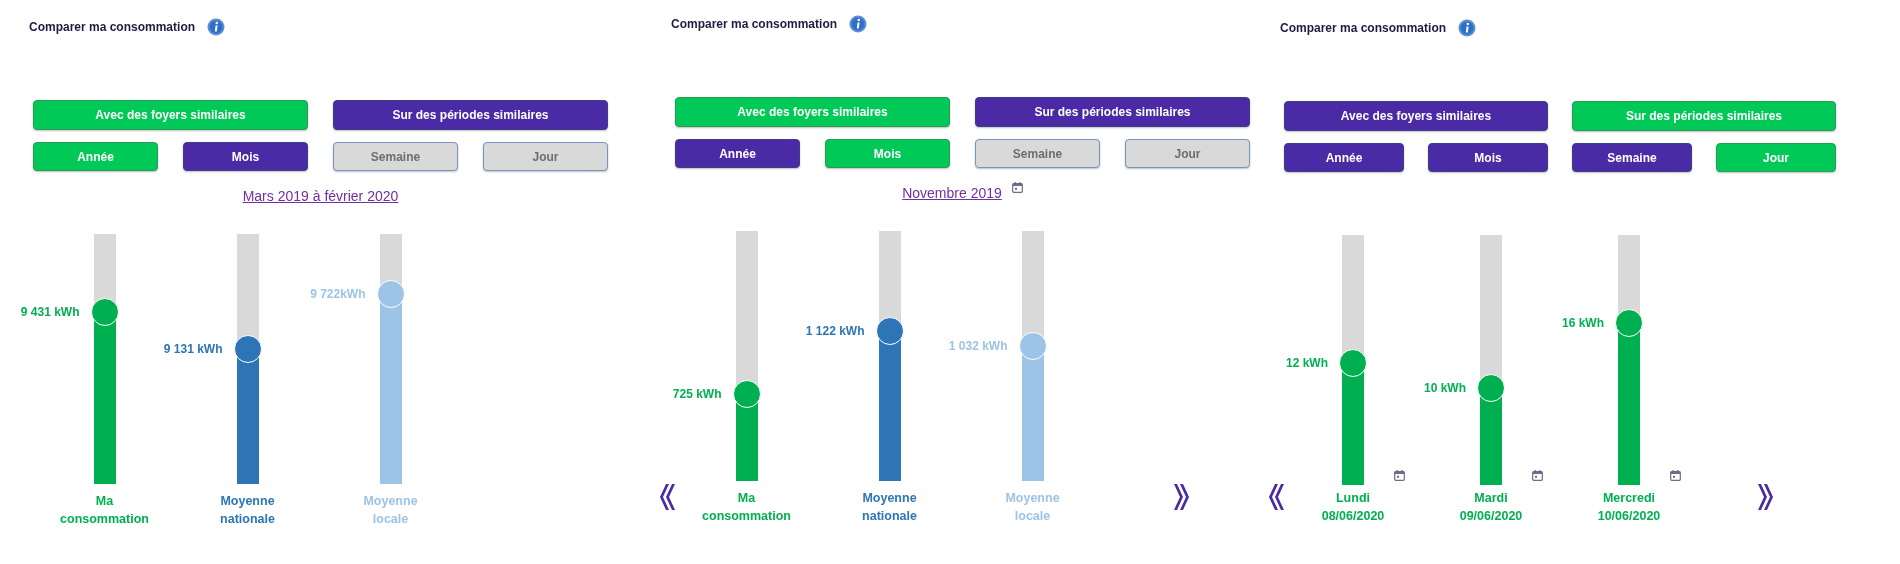  I want to click on date-link: Mars 2019 à février 2020, so click(320, 196).